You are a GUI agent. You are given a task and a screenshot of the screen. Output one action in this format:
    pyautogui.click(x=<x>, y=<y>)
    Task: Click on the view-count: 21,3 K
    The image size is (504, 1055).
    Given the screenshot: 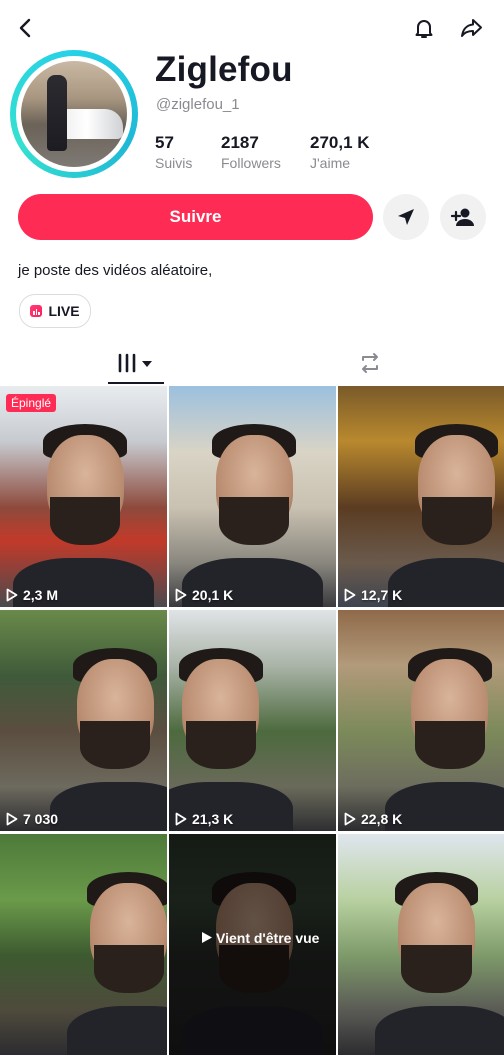 What is the action you would take?
    pyautogui.click(x=204, y=819)
    